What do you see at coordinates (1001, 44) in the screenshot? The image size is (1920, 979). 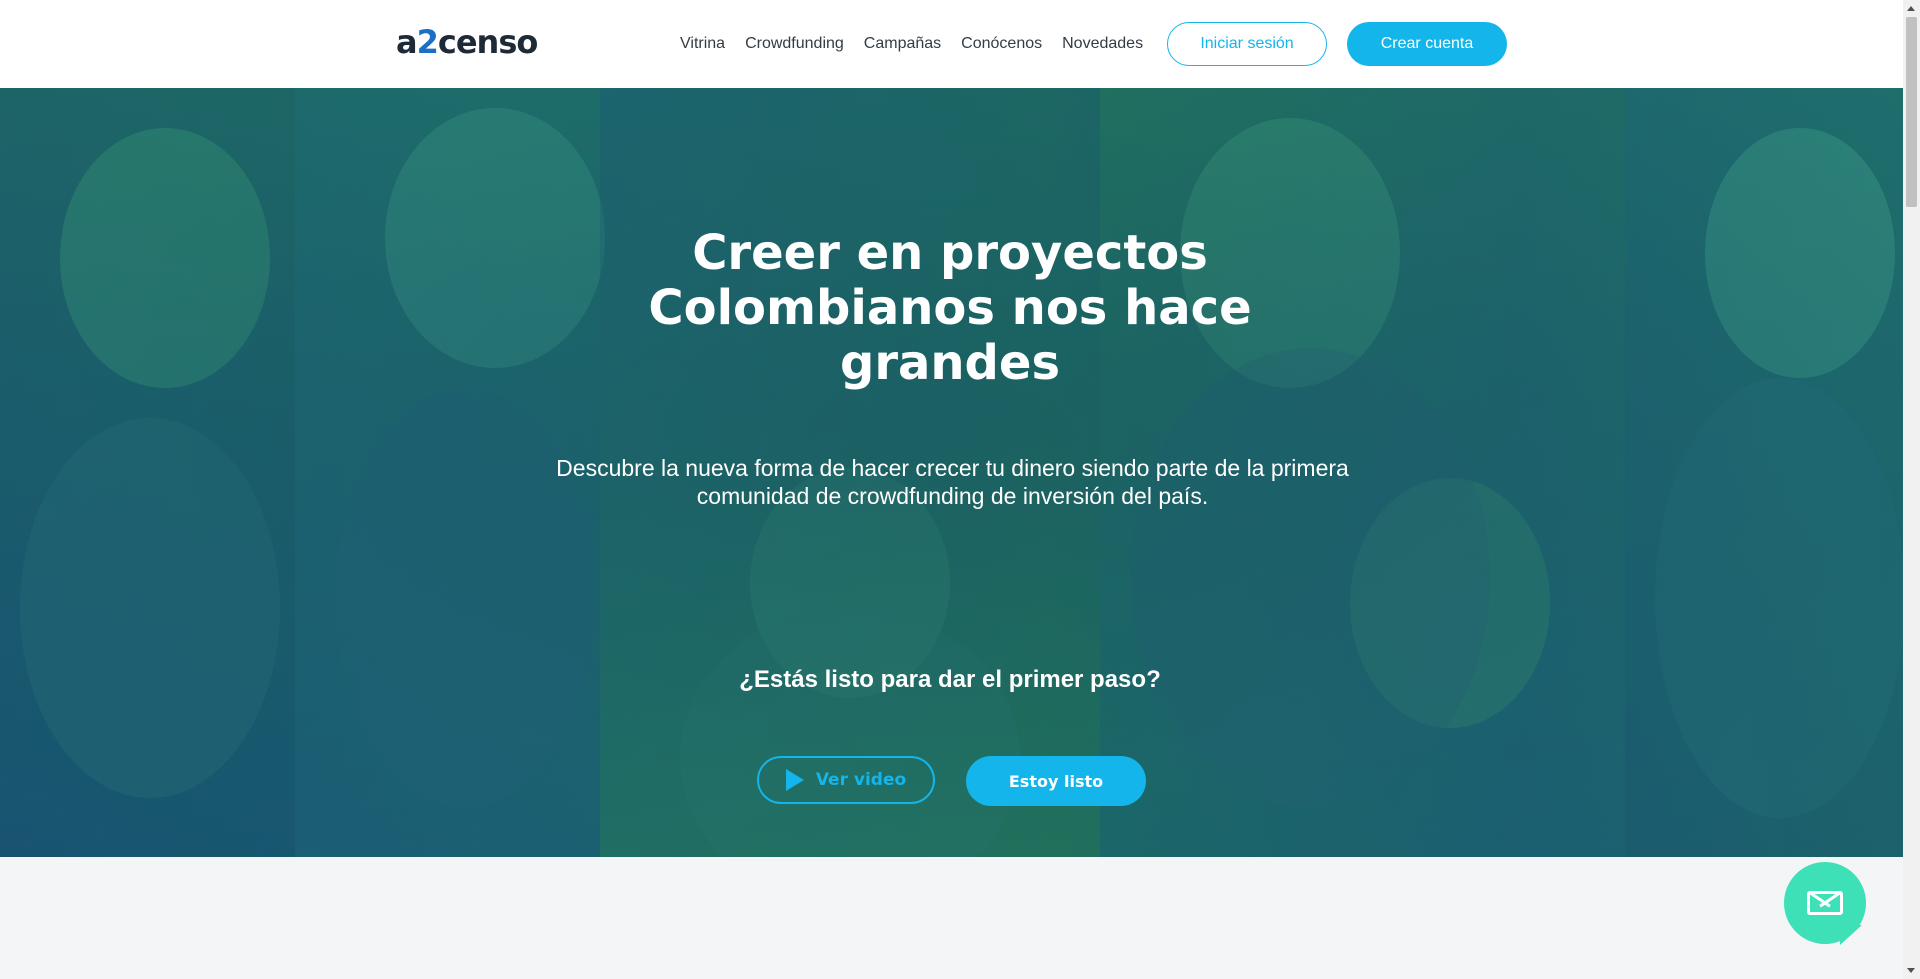 I see `nav-item-conocenos: Conócenos` at bounding box center [1001, 44].